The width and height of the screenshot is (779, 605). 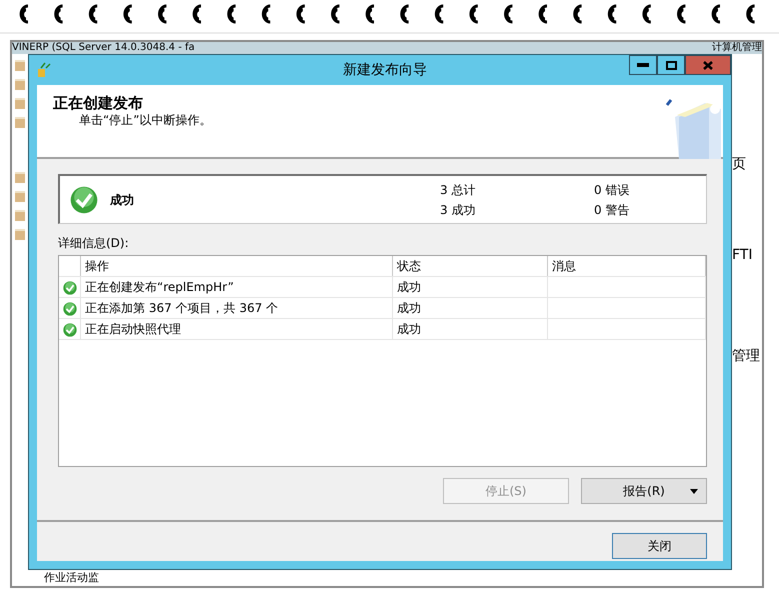 What do you see at coordinates (237, 308) in the screenshot?
I see `table-cell: 正在添加第 367 个项目，共 367 个` at bounding box center [237, 308].